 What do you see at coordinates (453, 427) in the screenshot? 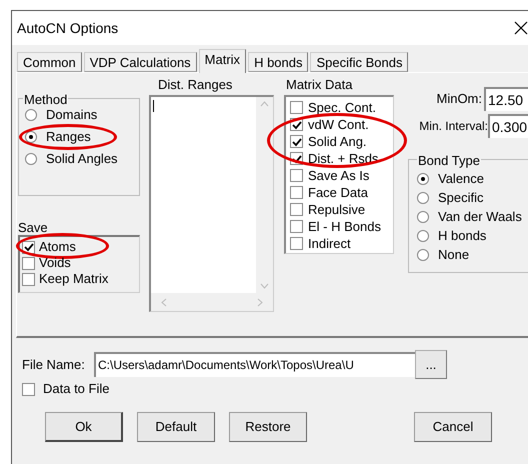
I see `dialog-button: Cancel` at bounding box center [453, 427].